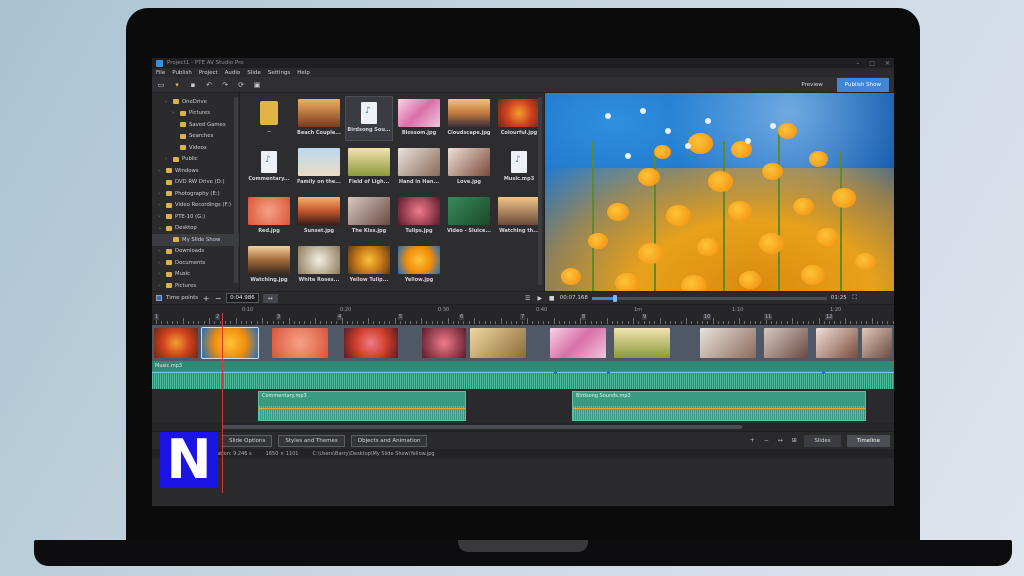 The image size is (1024, 576). What do you see at coordinates (519, 118) in the screenshot?
I see `file-item: Colourful.jpg` at bounding box center [519, 118].